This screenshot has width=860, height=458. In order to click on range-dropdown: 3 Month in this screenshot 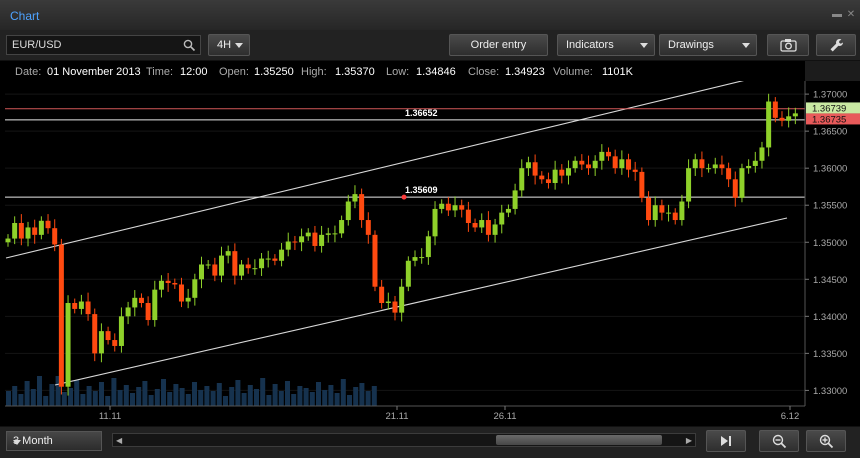, I will do `click(54, 441)`.